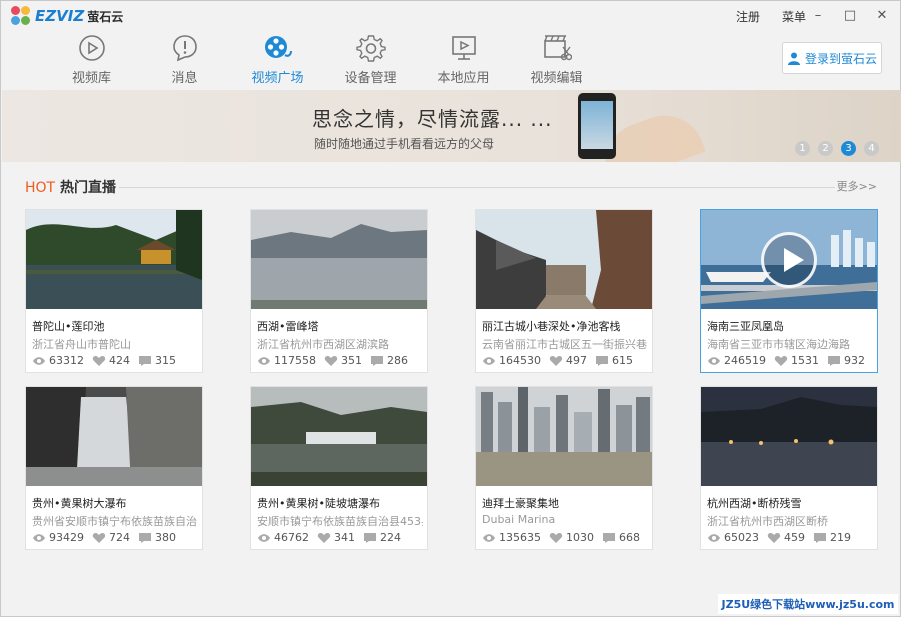 The height and width of the screenshot is (617, 901). Describe the element at coordinates (793, 58) in the screenshot. I see `user-icon` at that location.